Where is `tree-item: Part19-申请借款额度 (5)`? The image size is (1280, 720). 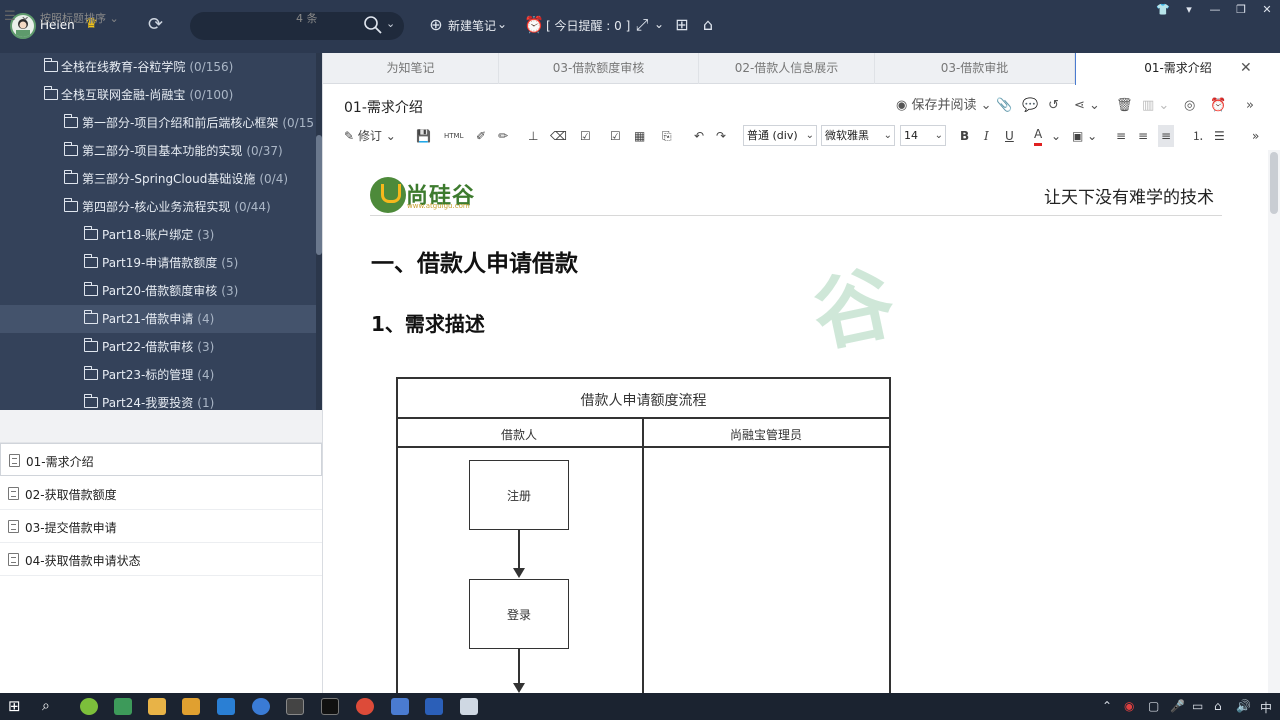 tree-item: Part19-申请借款额度 (5) is located at coordinates (158, 263).